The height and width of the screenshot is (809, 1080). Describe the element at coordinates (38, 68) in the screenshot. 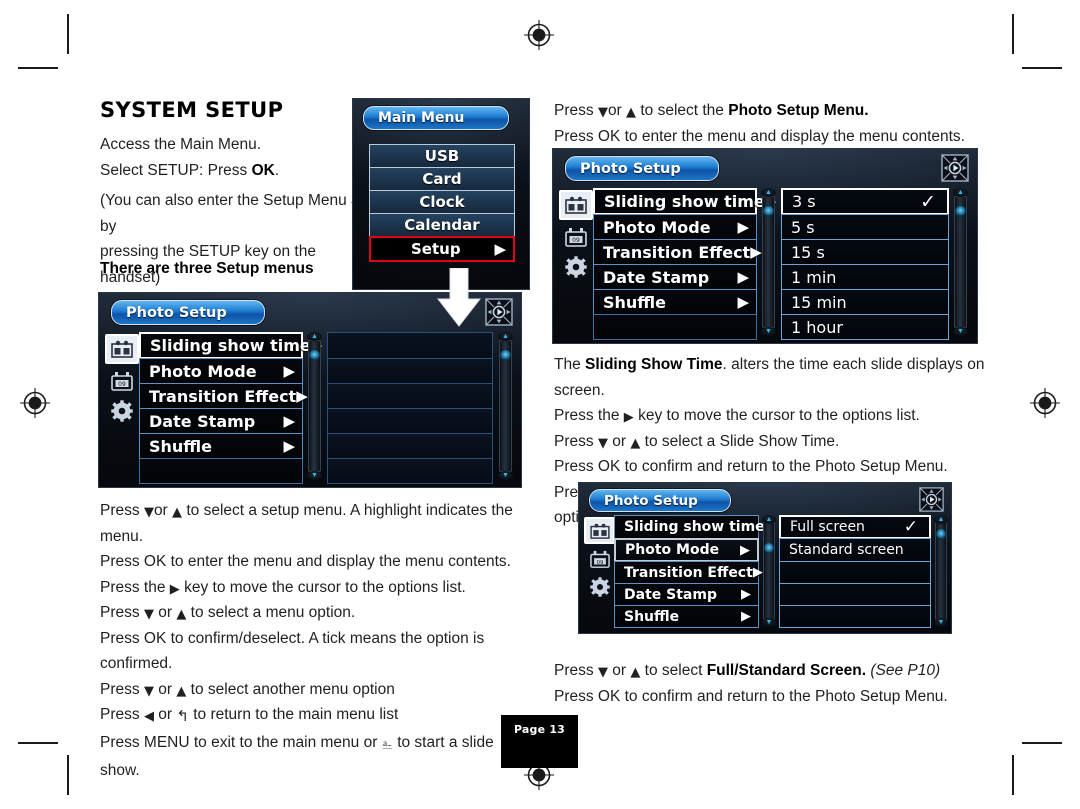

I see `crop-mark-top-left-horizontal` at that location.